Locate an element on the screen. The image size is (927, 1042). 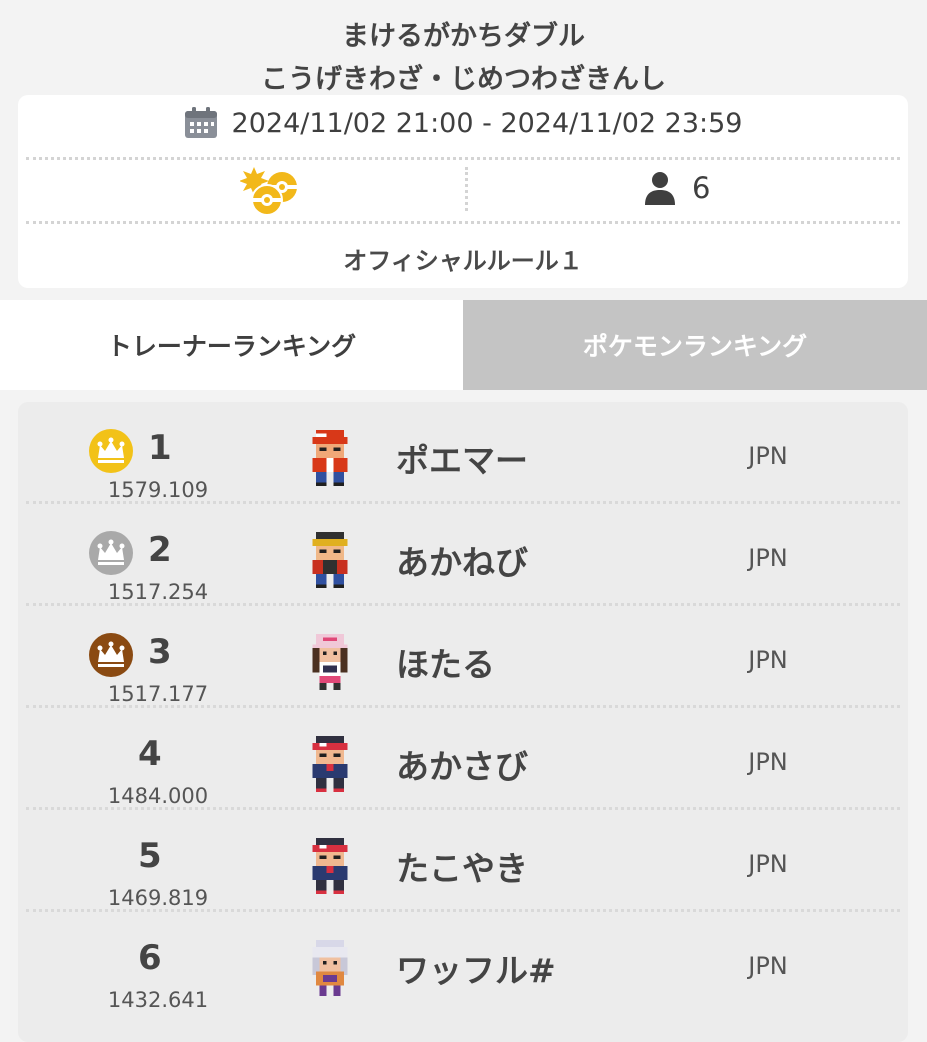
ranking-row: 6 1432.641 ワッフル# JPN is located at coordinates (463, 963).